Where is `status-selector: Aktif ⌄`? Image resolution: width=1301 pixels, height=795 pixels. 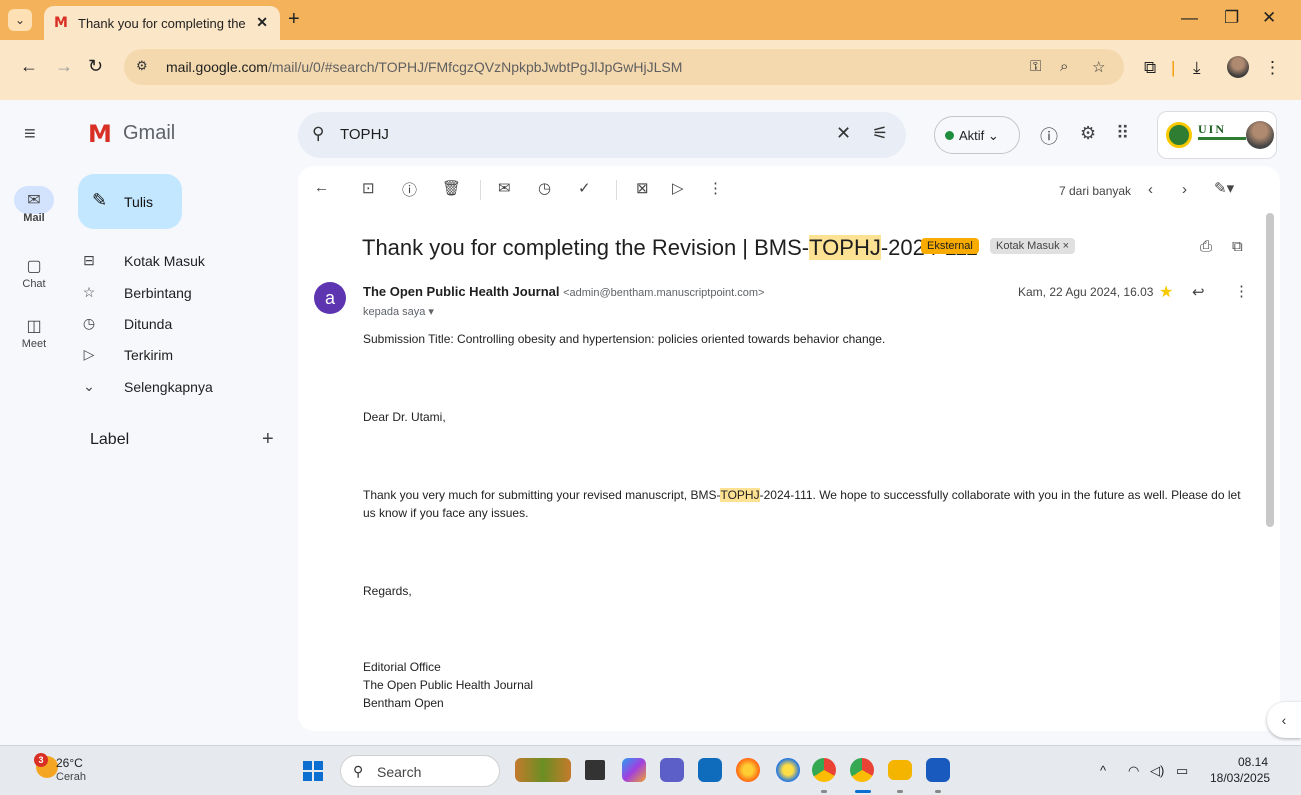
status-selector: Aktif ⌄ is located at coordinates (977, 135).